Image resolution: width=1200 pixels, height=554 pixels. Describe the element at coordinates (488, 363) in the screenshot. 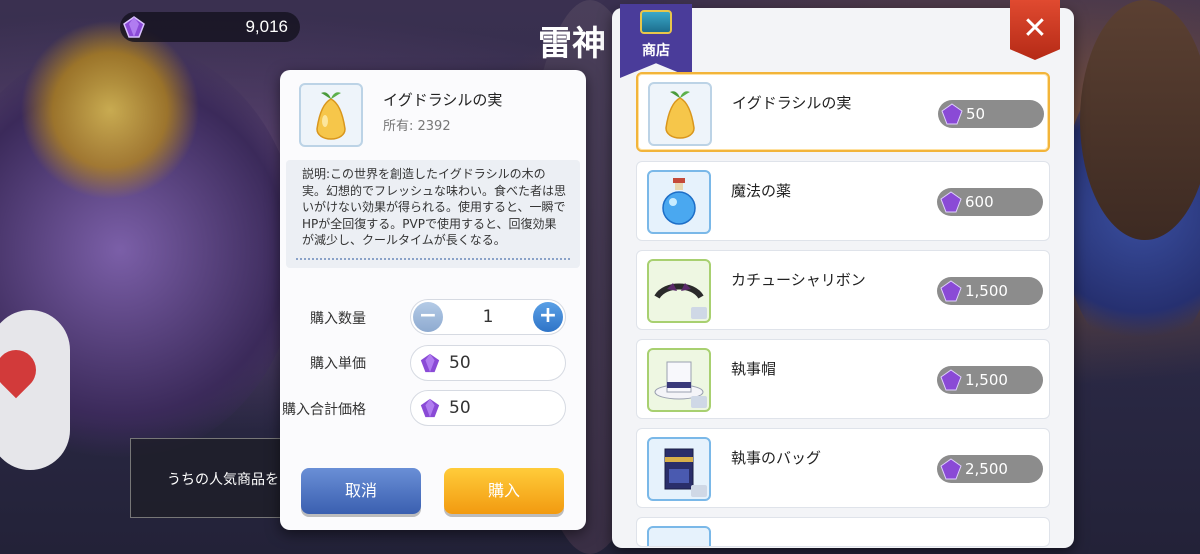

I see `unit-price-field: 50` at that location.